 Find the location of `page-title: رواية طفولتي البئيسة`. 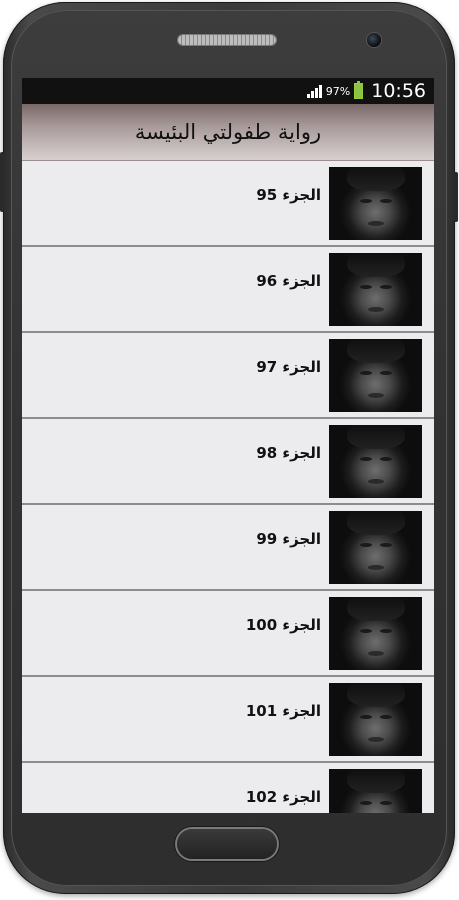

page-title: رواية طفولتي البئيسة is located at coordinates (228, 132).